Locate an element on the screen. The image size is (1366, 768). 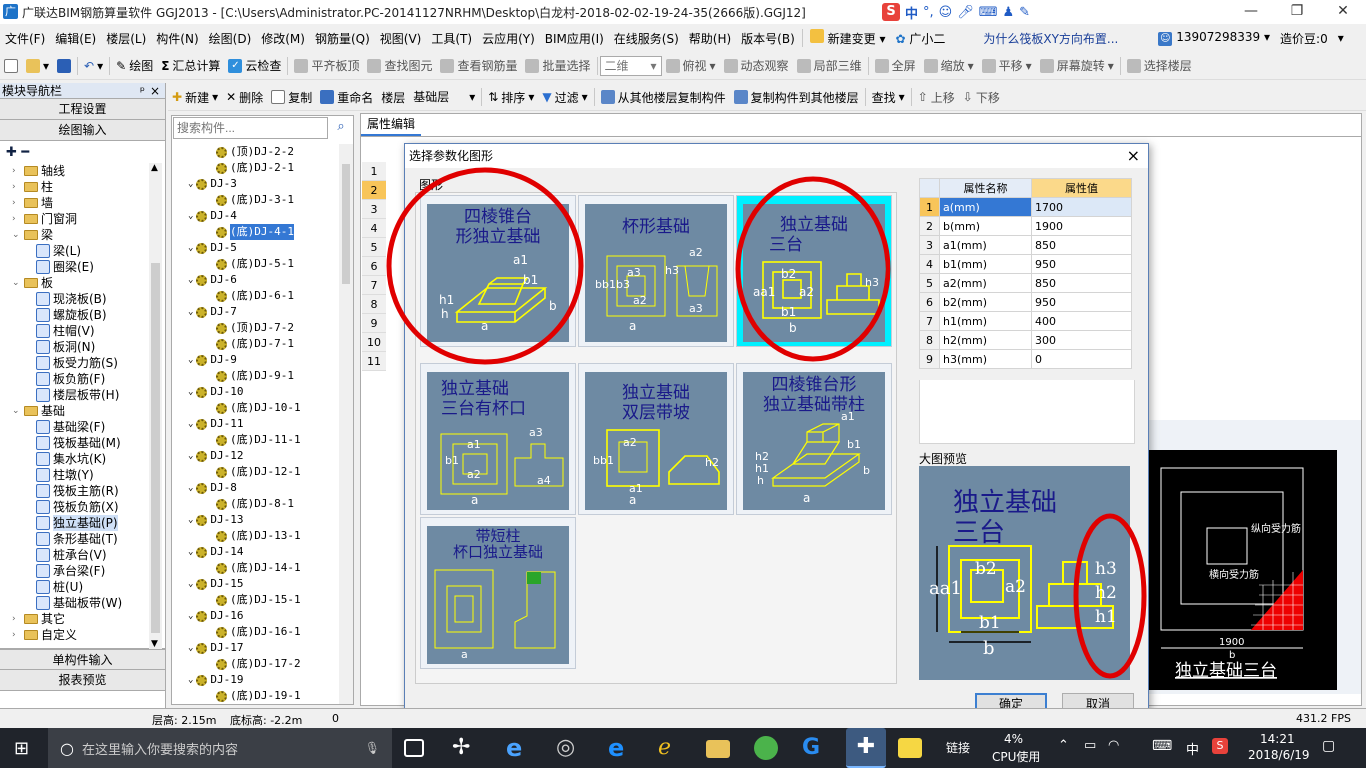
view-mode-select: 二维 ▾ is located at coordinates (630, 65).